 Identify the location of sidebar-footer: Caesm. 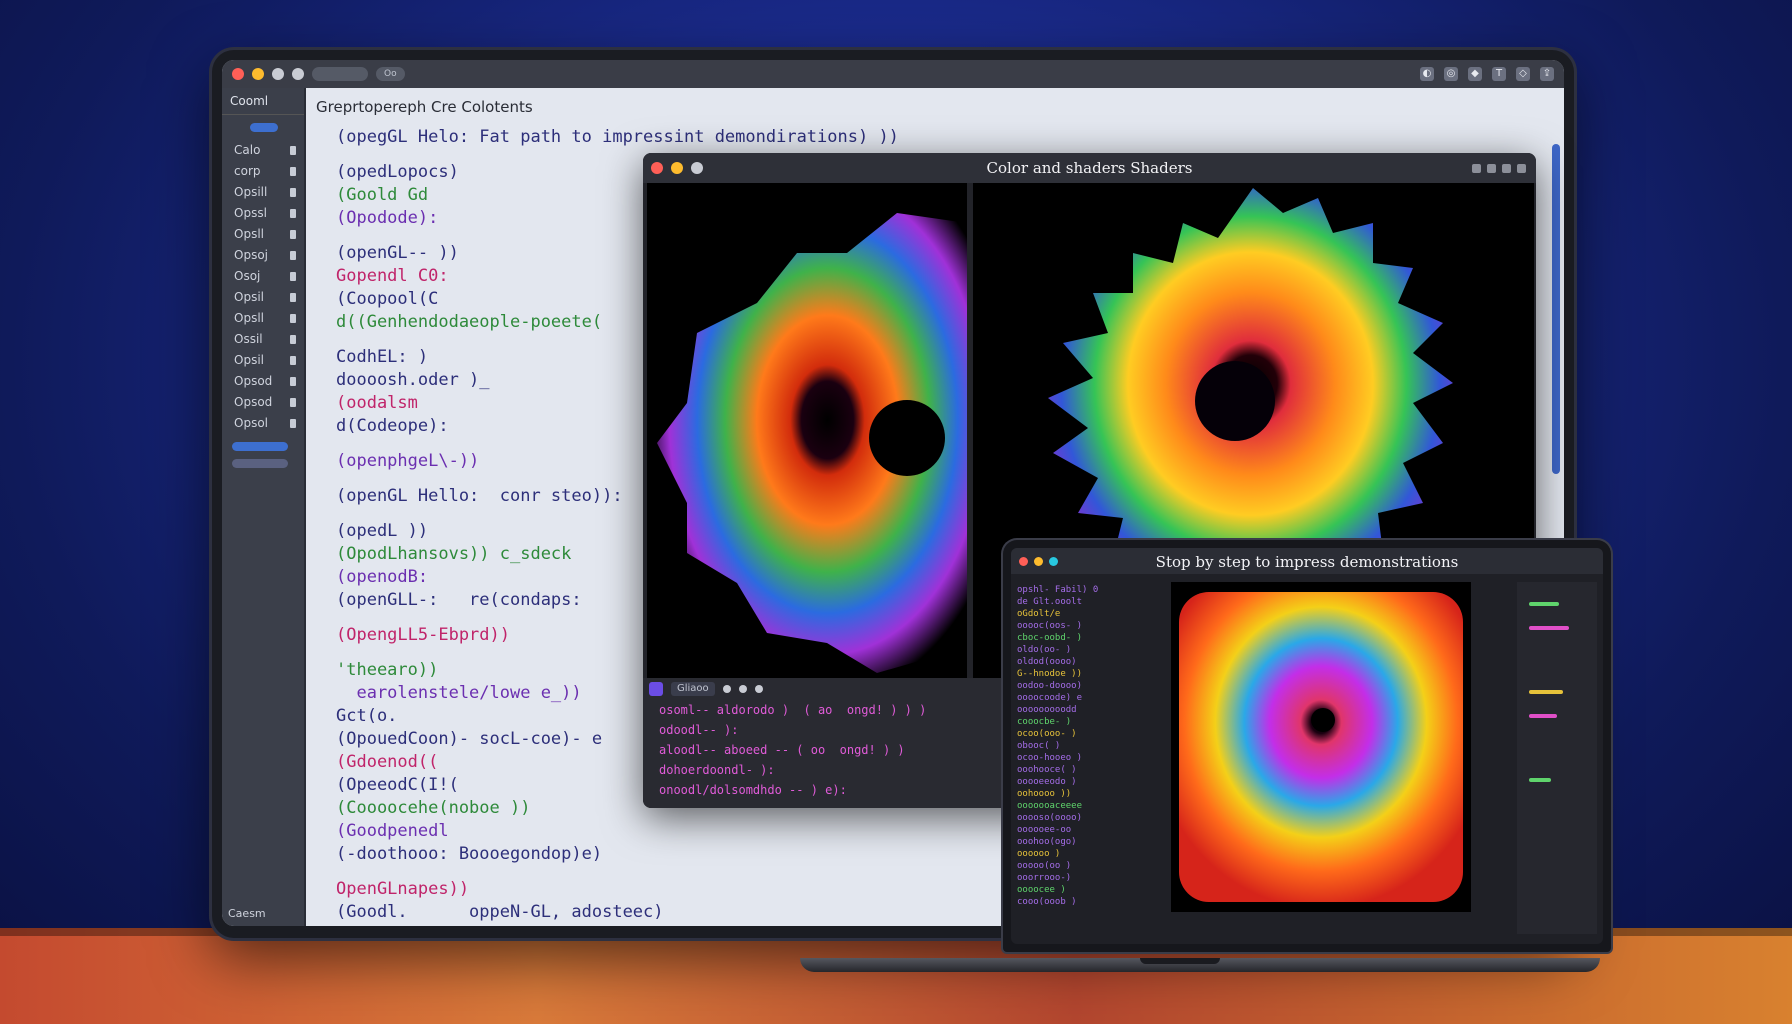
(247, 913).